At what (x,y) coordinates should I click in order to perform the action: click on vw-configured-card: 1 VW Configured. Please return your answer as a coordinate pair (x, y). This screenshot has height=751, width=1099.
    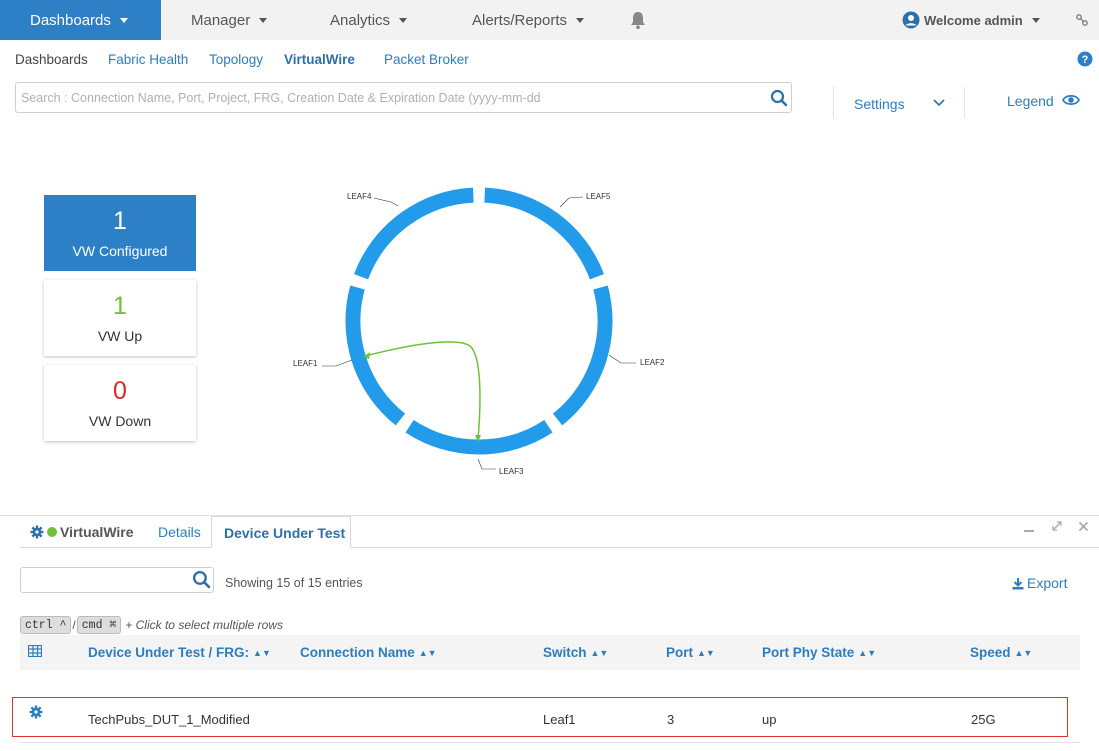
    Looking at the image, I should click on (120, 233).